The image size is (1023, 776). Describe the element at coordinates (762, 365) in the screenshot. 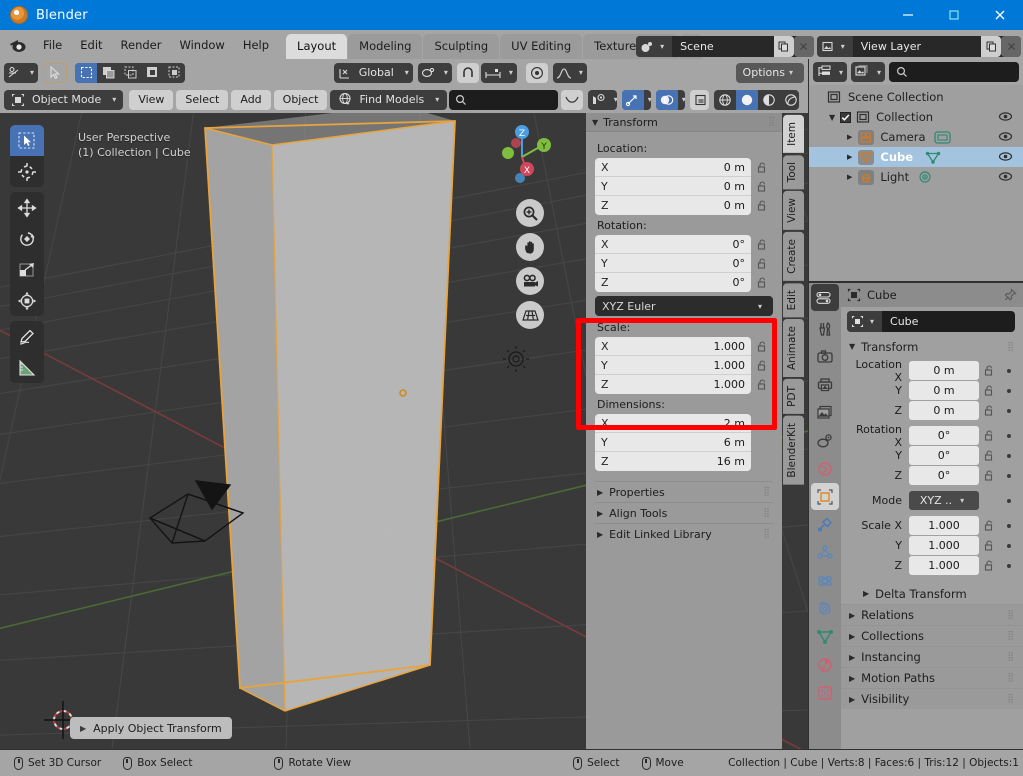

I see `lock-scale-y-icon` at that location.